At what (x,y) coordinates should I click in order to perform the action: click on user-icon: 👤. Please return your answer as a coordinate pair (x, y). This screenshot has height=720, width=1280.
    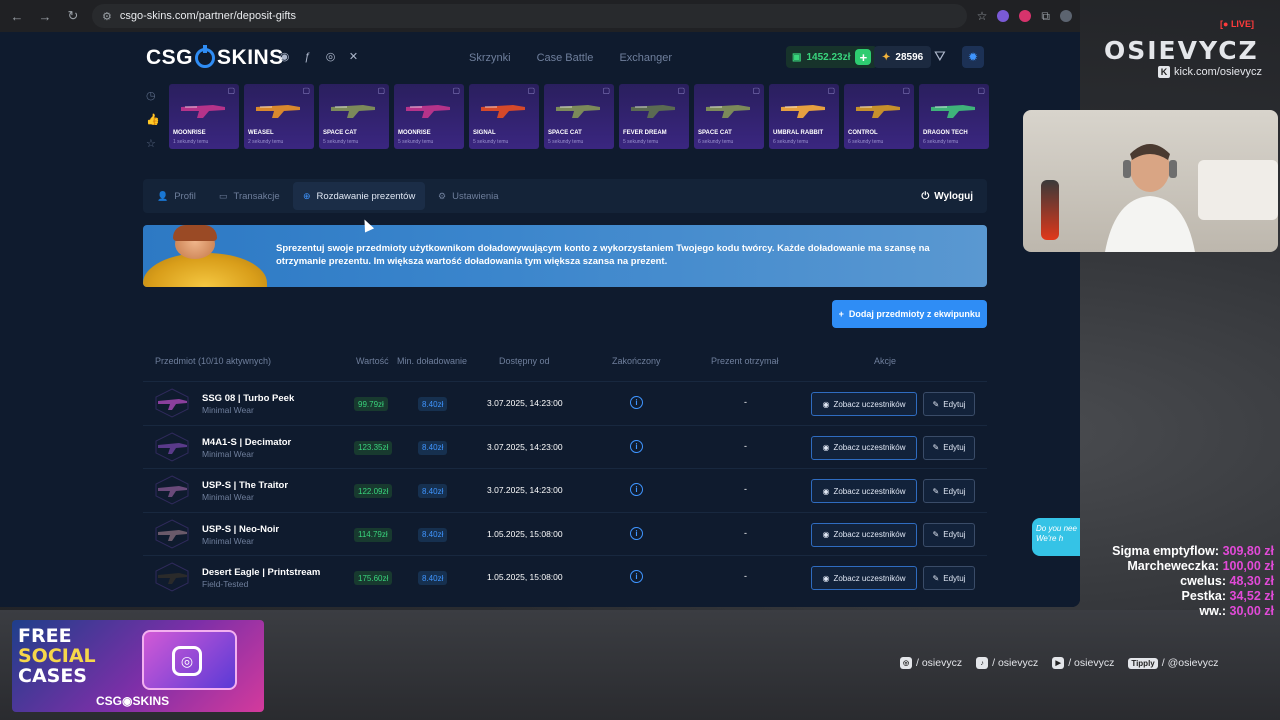
    Looking at the image, I should click on (163, 195).